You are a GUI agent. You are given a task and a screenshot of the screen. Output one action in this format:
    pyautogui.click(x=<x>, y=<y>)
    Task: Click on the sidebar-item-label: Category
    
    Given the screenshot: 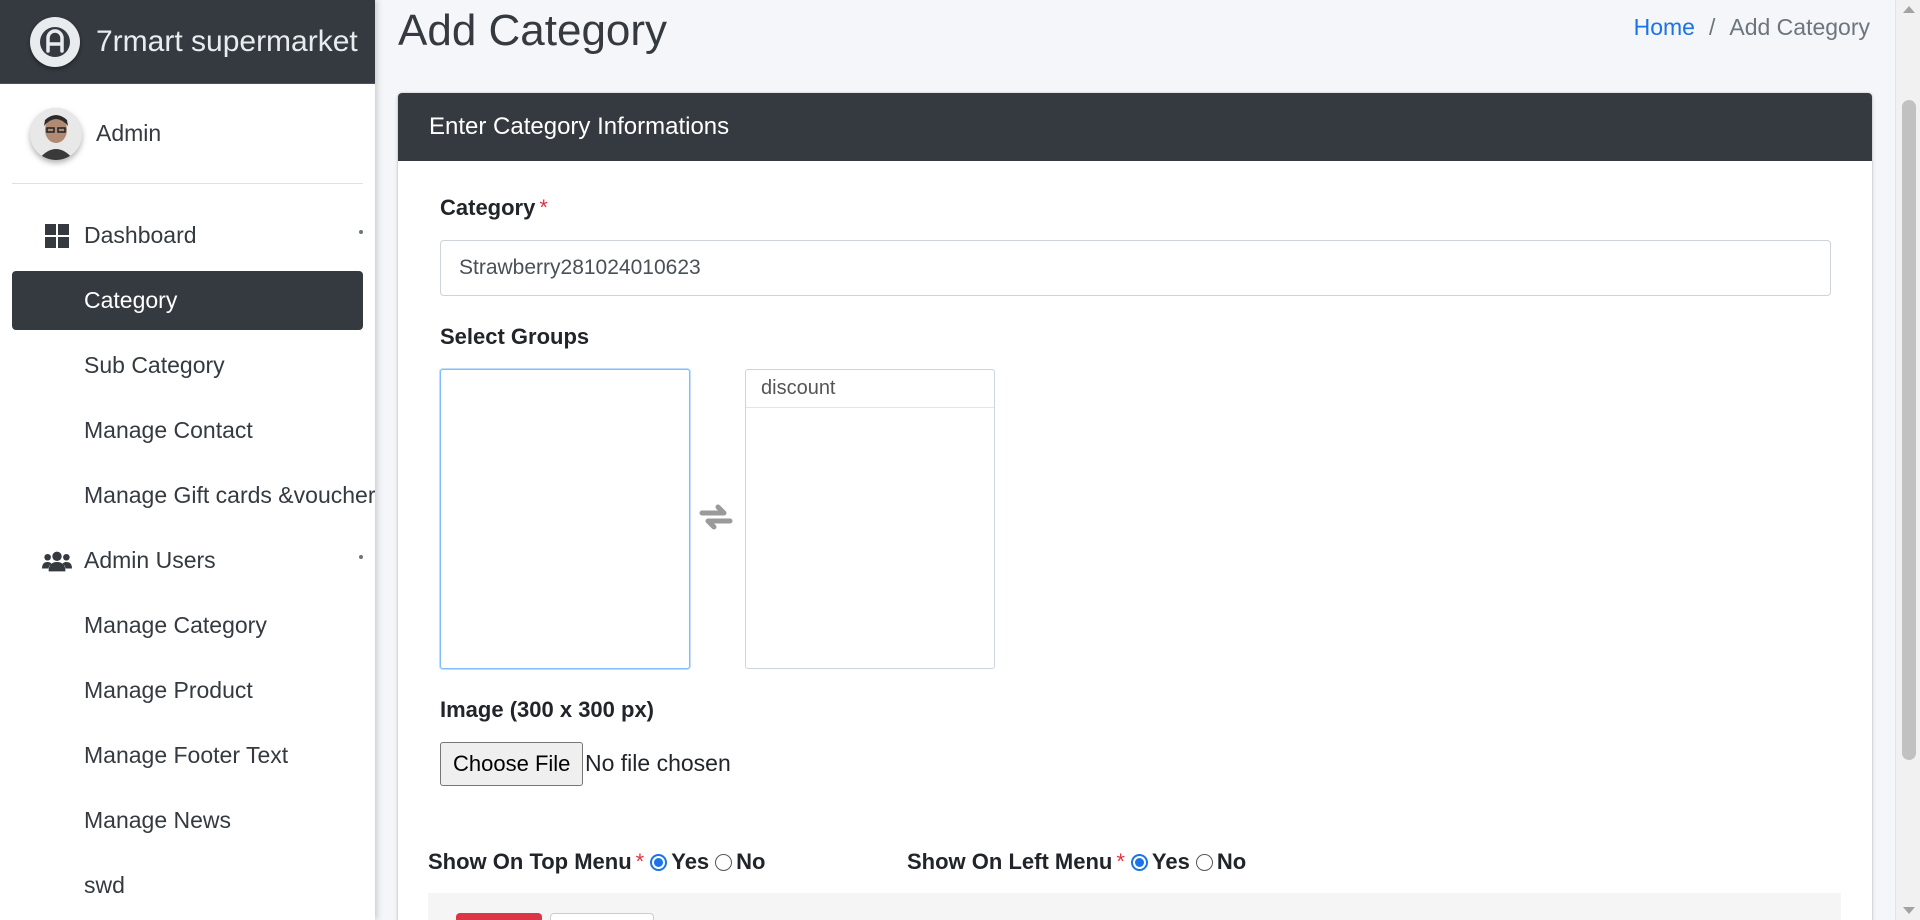 What is the action you would take?
    pyautogui.click(x=131, y=300)
    